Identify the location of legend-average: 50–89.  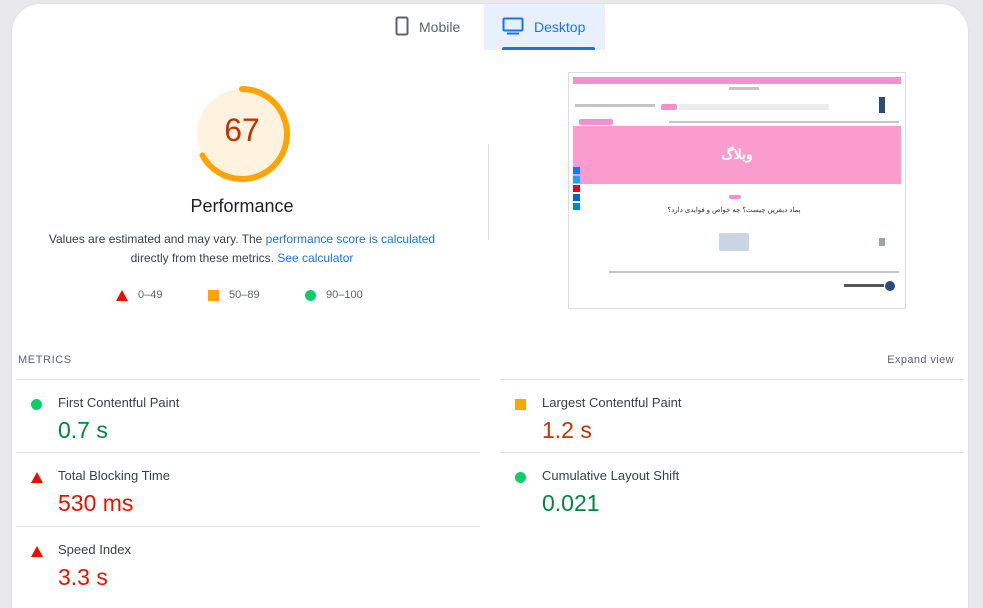
(234, 295).